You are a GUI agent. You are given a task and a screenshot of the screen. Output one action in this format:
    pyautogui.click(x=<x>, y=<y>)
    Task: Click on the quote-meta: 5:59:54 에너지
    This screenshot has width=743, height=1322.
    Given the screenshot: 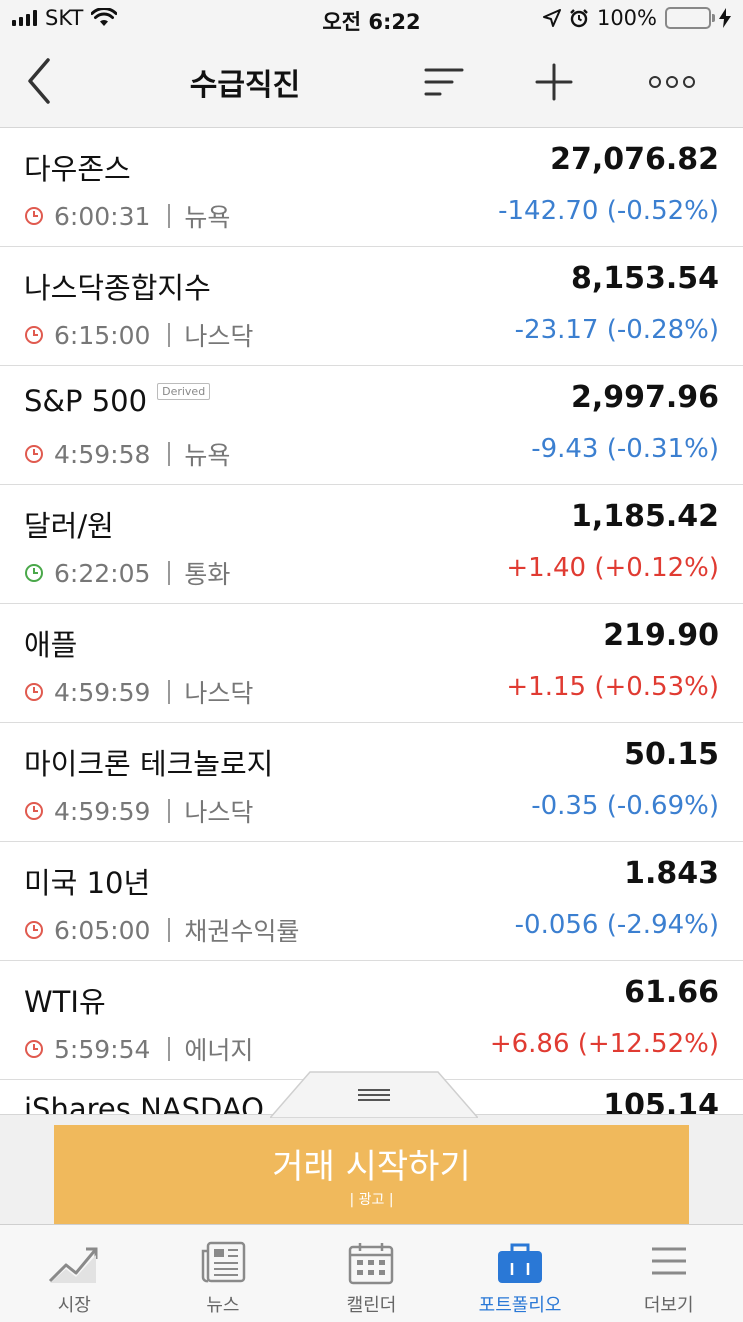 What is the action you would take?
    pyautogui.click(x=138, y=1049)
    